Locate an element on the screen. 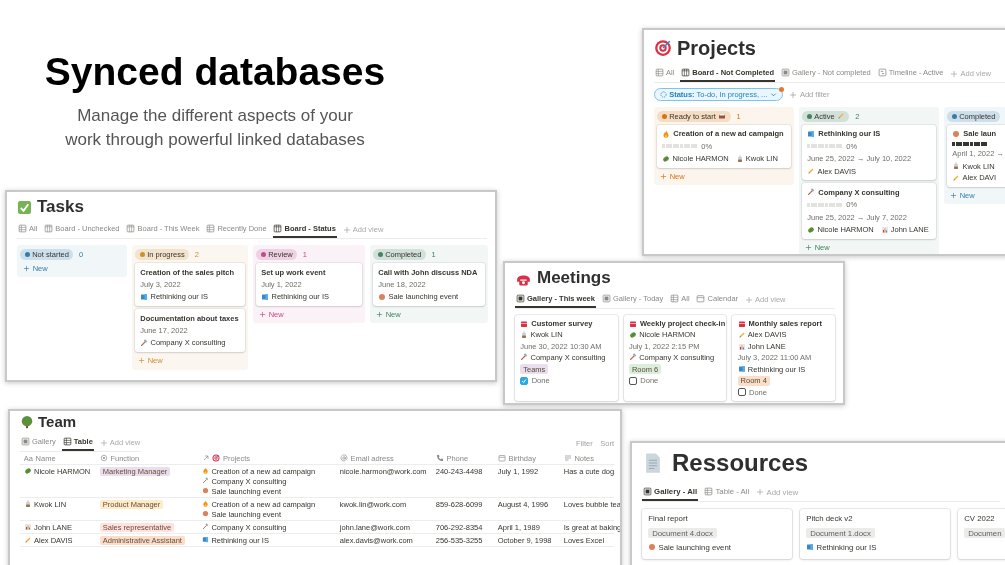  at-sign-icon is located at coordinates (343, 458).